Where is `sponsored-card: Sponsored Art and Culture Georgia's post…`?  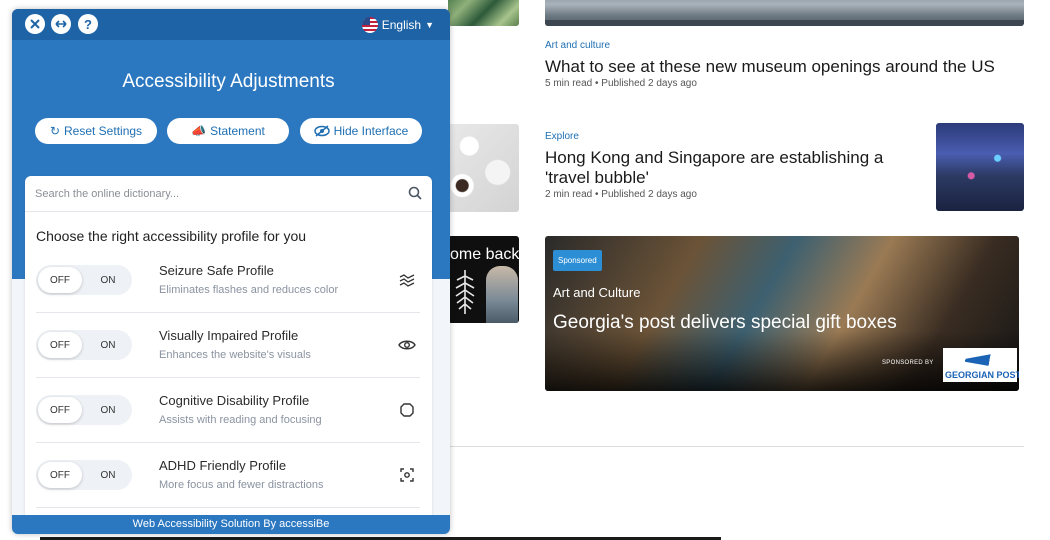 sponsored-card: Sponsored Art and Culture Georgia's post… is located at coordinates (782, 313).